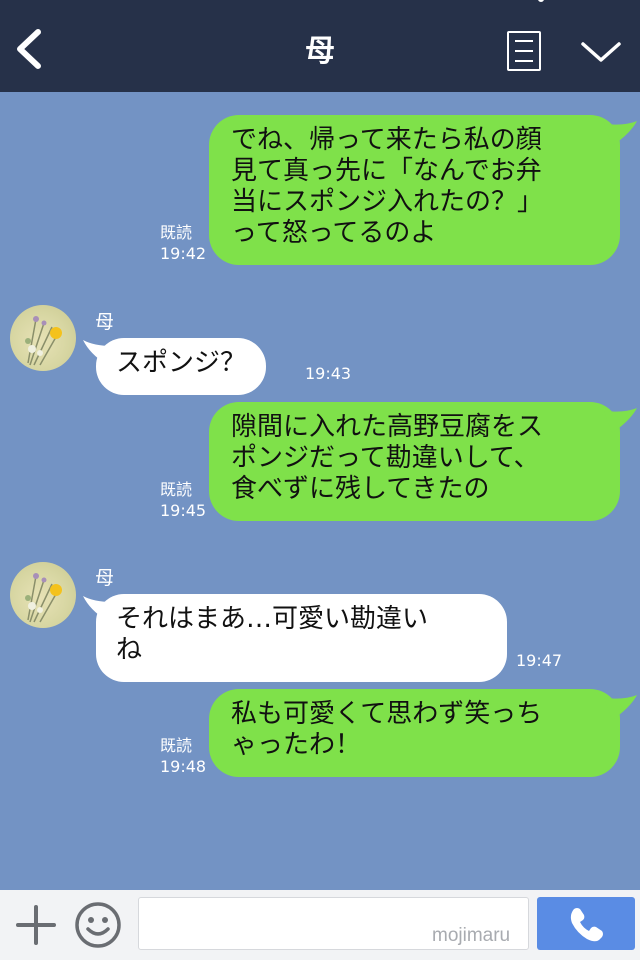 Image resolution: width=640 pixels, height=960 pixels. I want to click on watermark: mojimaru, so click(471, 935).